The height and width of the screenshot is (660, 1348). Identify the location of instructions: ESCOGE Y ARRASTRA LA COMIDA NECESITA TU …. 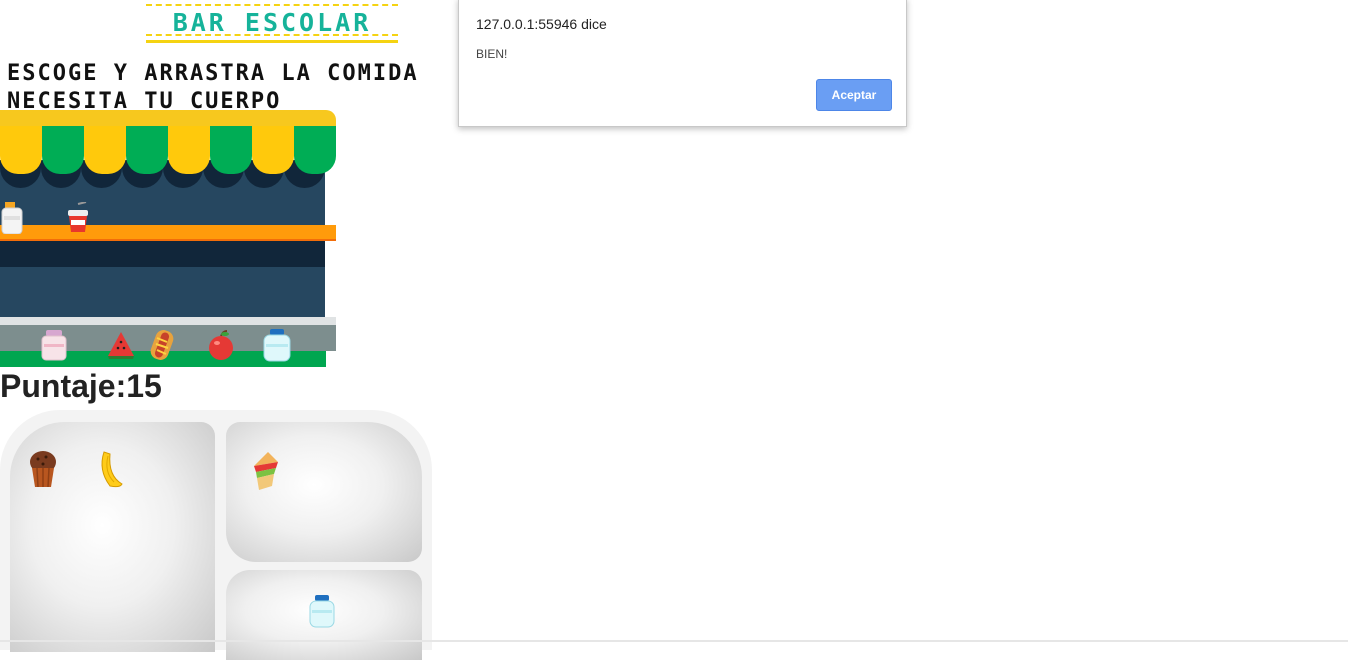
(242, 88).